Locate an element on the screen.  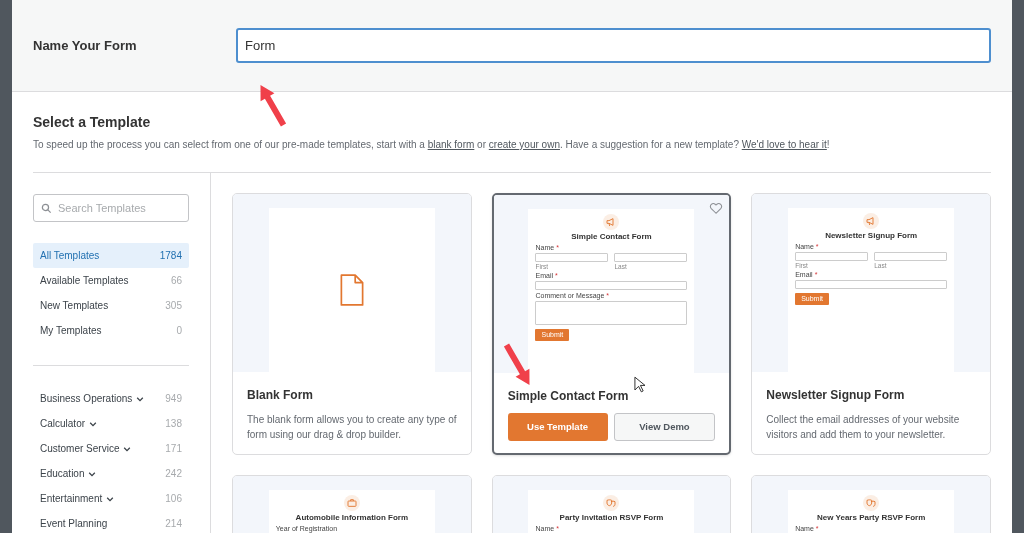
filter-item: Available Templates 66 is located at coordinates (111, 280).